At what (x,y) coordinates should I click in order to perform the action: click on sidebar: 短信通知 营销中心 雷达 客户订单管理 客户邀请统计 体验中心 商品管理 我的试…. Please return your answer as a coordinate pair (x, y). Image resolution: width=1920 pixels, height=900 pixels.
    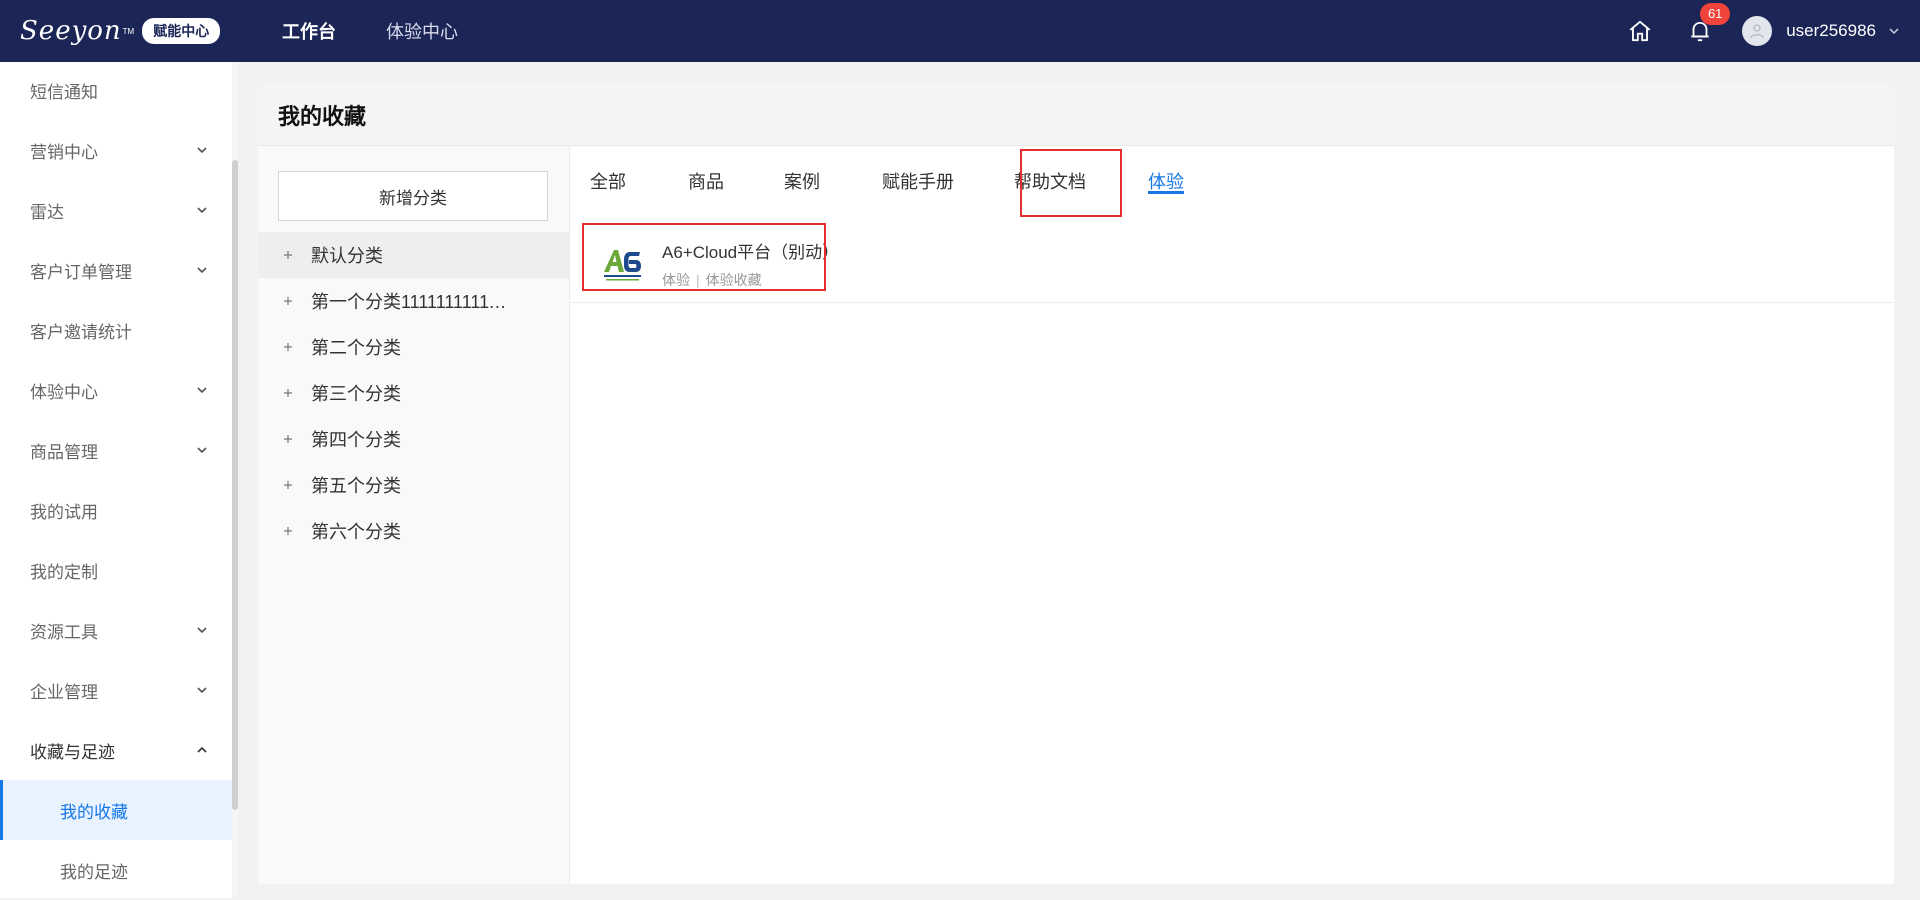
    Looking at the image, I should click on (116, 480).